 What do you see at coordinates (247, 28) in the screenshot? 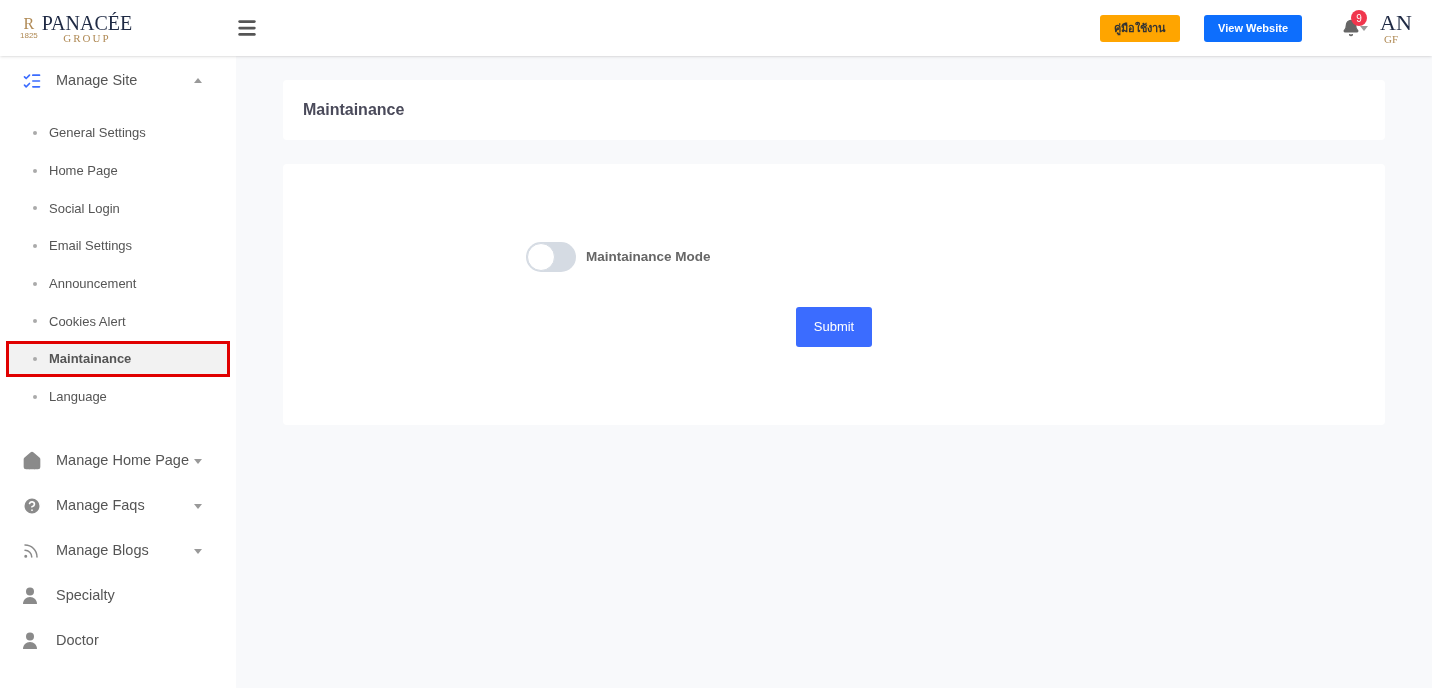
I see `menu-icon` at bounding box center [247, 28].